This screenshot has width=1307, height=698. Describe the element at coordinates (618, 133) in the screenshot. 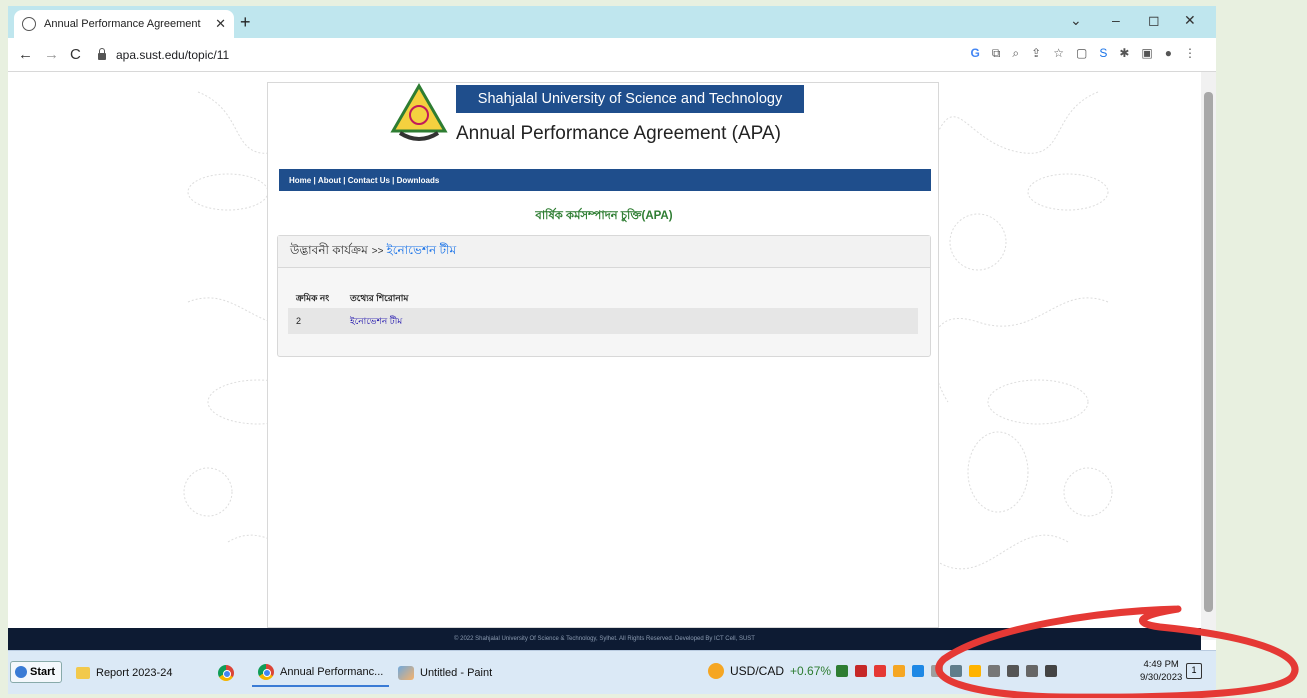

I see `site-title: Annual Performance Agreement (APA)` at that location.